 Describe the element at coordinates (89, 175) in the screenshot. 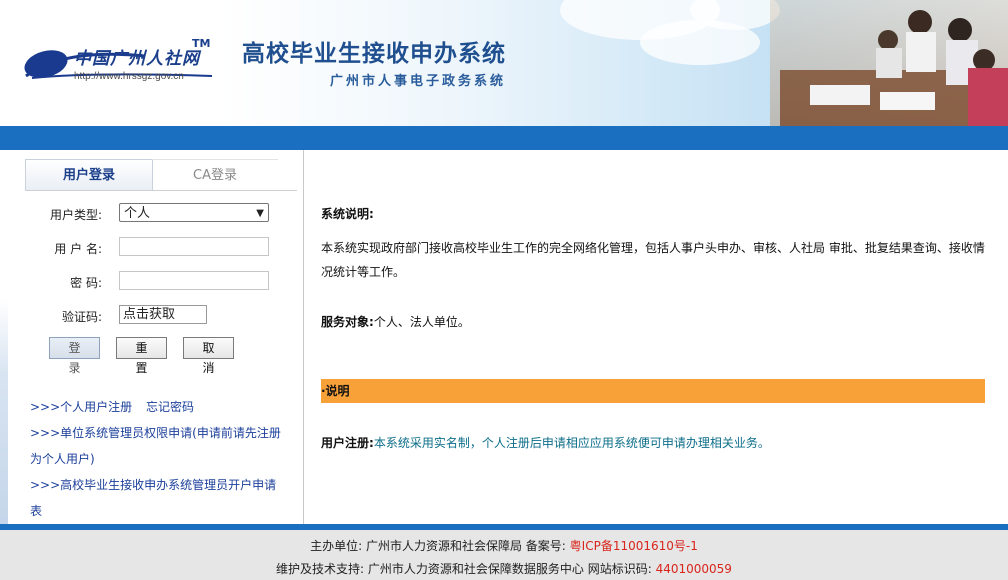

I see `tab-user-login: 用户登录` at that location.